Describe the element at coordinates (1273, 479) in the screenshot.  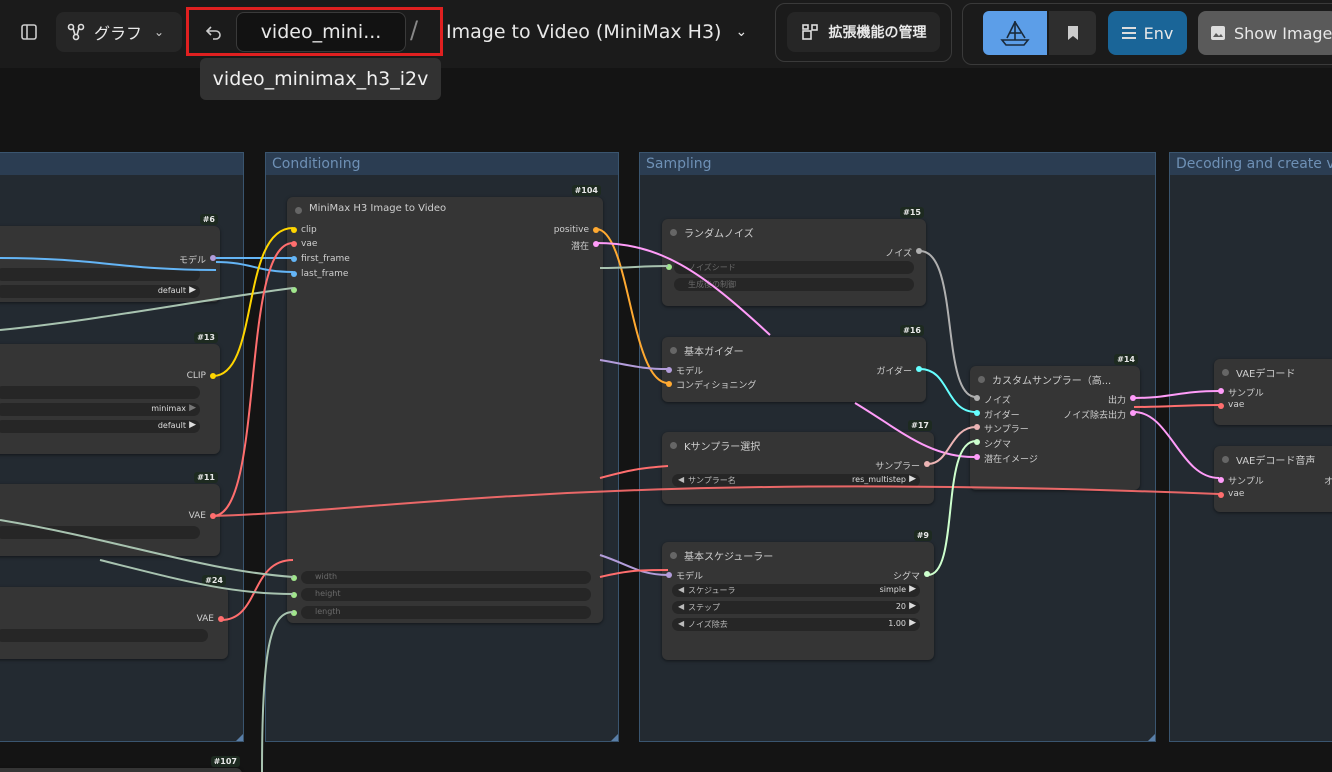
I see `node-vae-decode-audio: VAEデコード音声 サンプル vae オ` at that location.